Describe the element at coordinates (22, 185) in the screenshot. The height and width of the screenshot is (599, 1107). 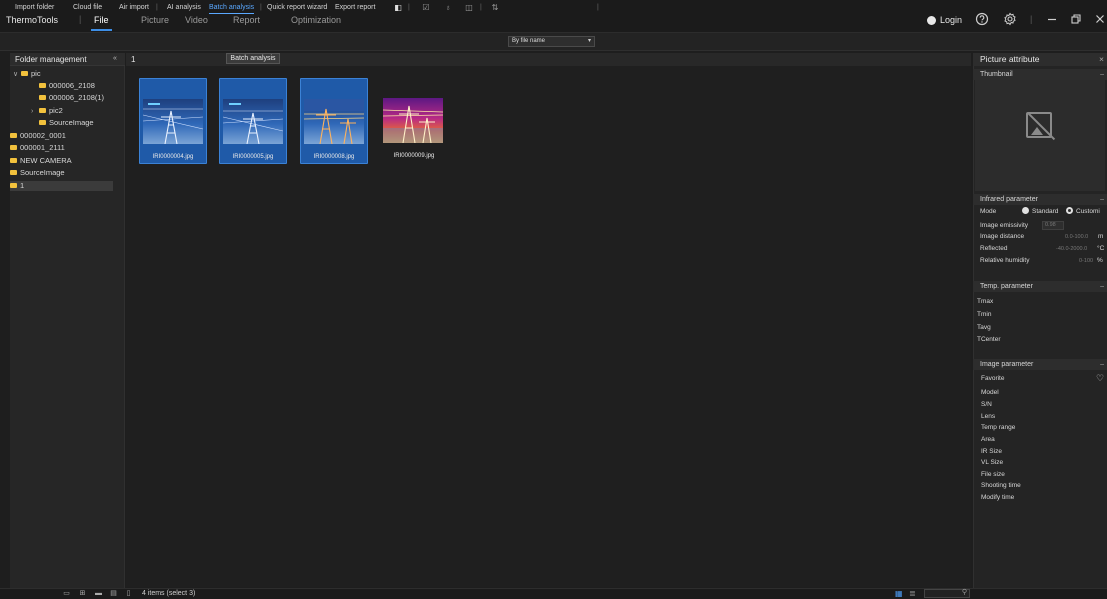
I see `tree-item-label: 1` at that location.